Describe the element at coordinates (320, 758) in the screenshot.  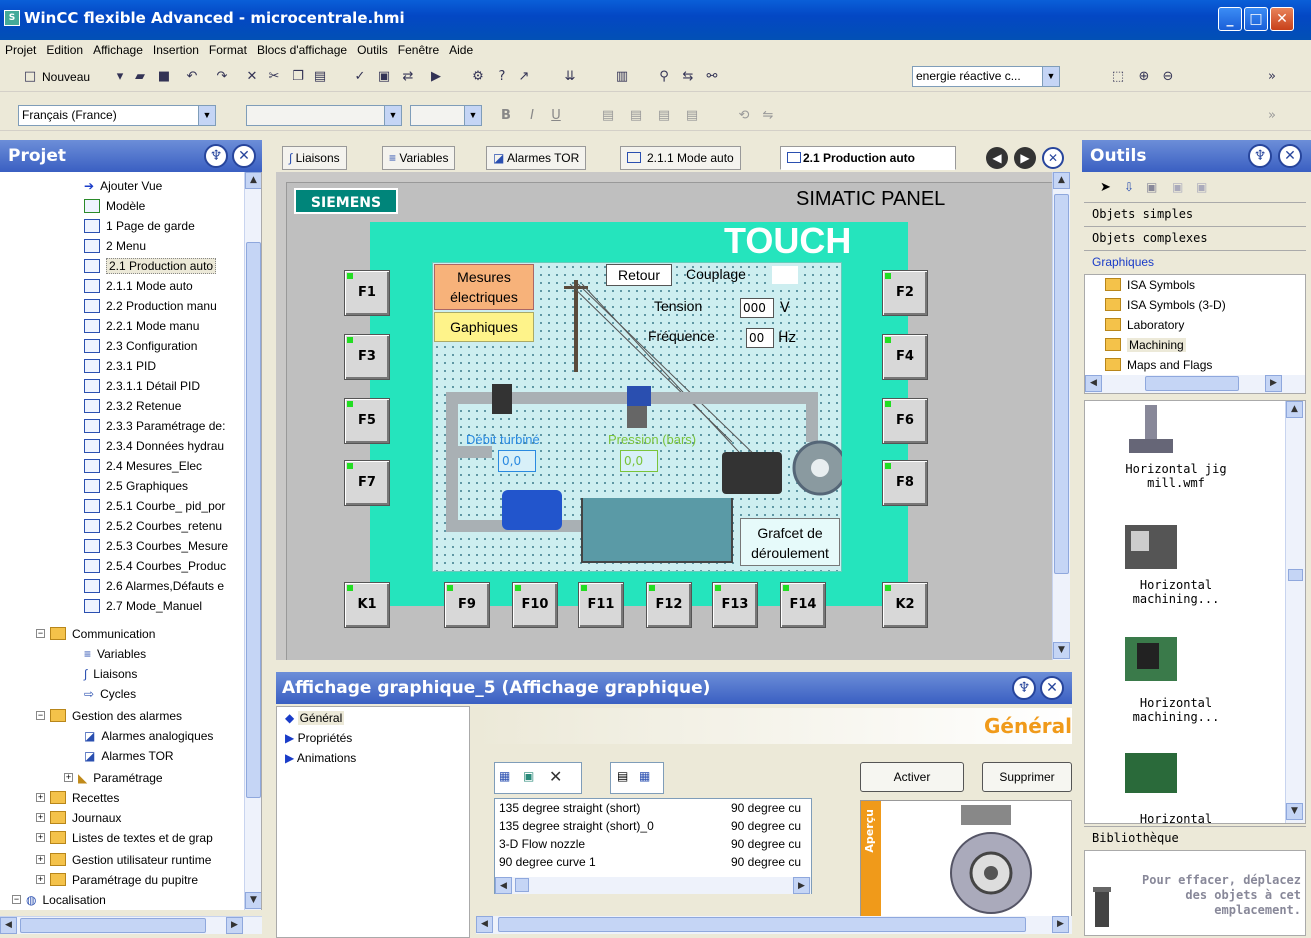
I see `nav-animations: ▶ Animations` at that location.